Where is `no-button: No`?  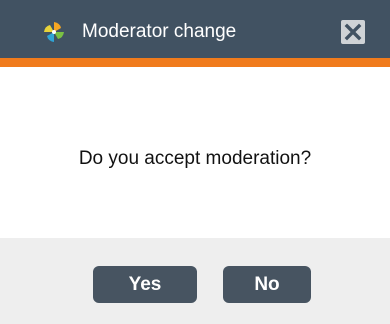 no-button: No is located at coordinates (267, 284).